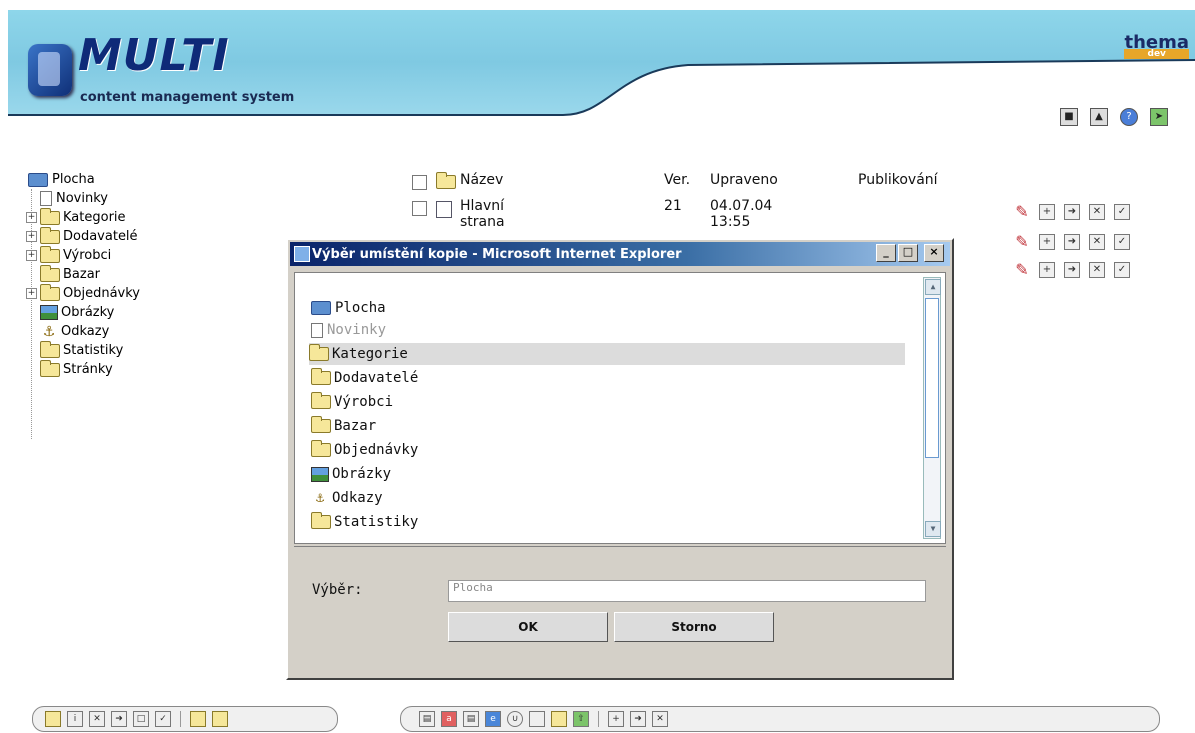  What do you see at coordinates (1159, 117) in the screenshot?
I see `exit-icon: ➤` at bounding box center [1159, 117].